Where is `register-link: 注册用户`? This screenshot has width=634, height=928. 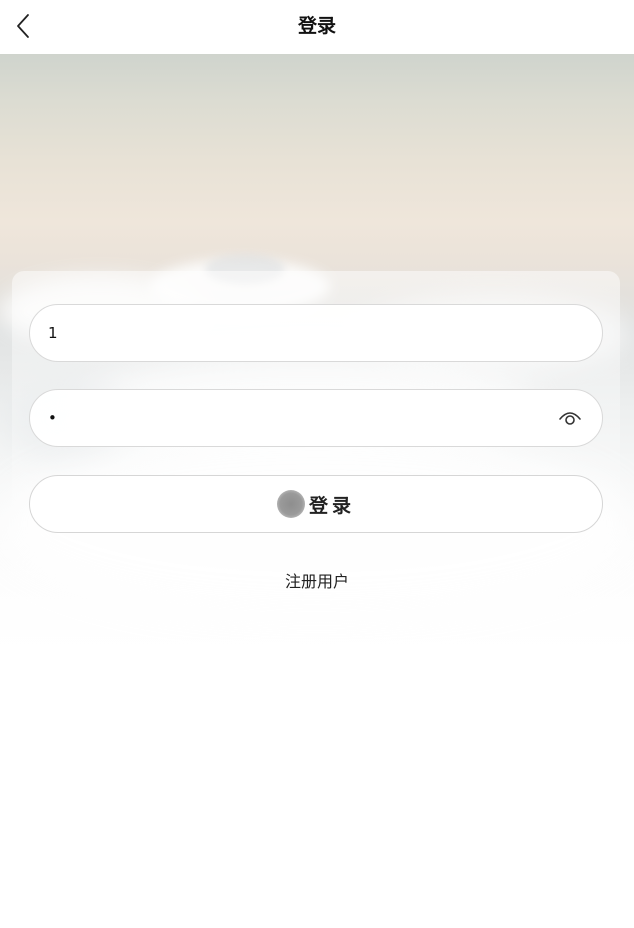
register-link: 注册用户 is located at coordinates (317, 580).